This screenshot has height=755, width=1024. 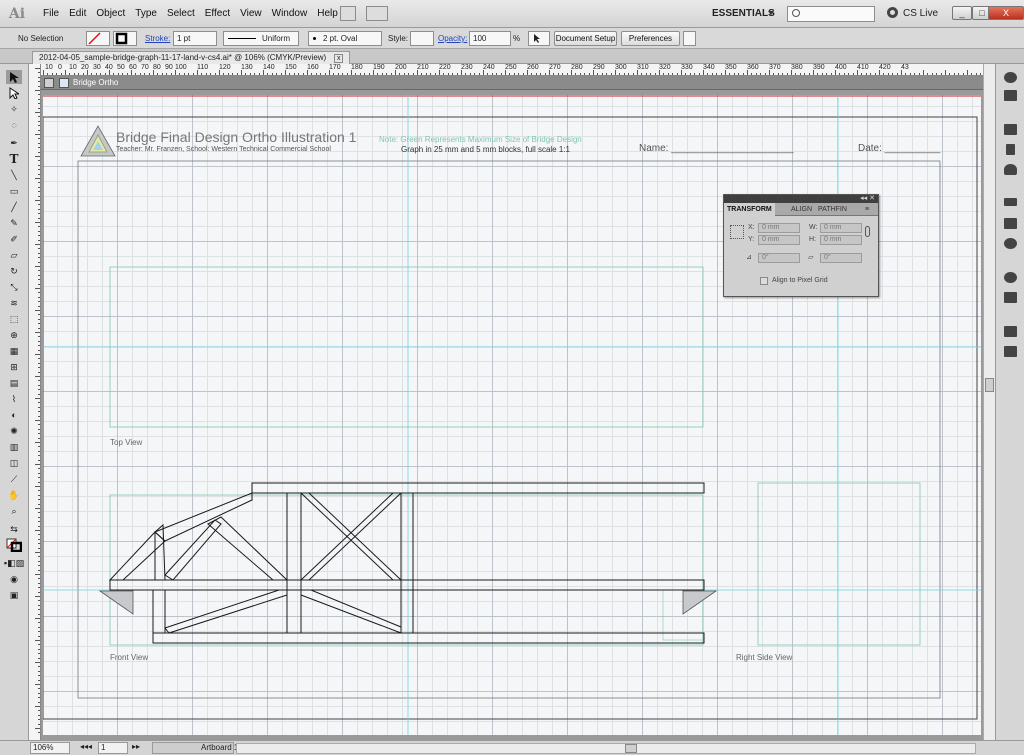 I want to click on breadcrumb-layer-name: Bridge Ortho, so click(x=95, y=83).